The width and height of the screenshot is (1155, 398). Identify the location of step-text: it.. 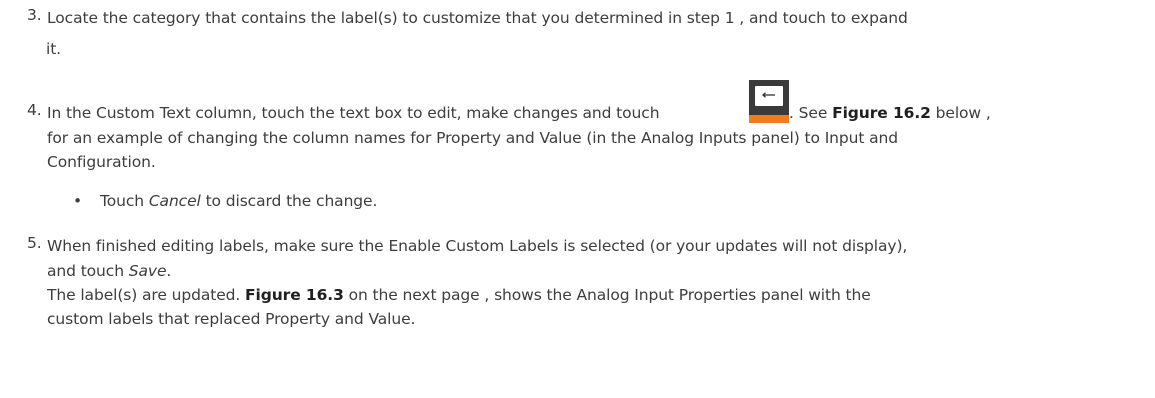
(596, 49).